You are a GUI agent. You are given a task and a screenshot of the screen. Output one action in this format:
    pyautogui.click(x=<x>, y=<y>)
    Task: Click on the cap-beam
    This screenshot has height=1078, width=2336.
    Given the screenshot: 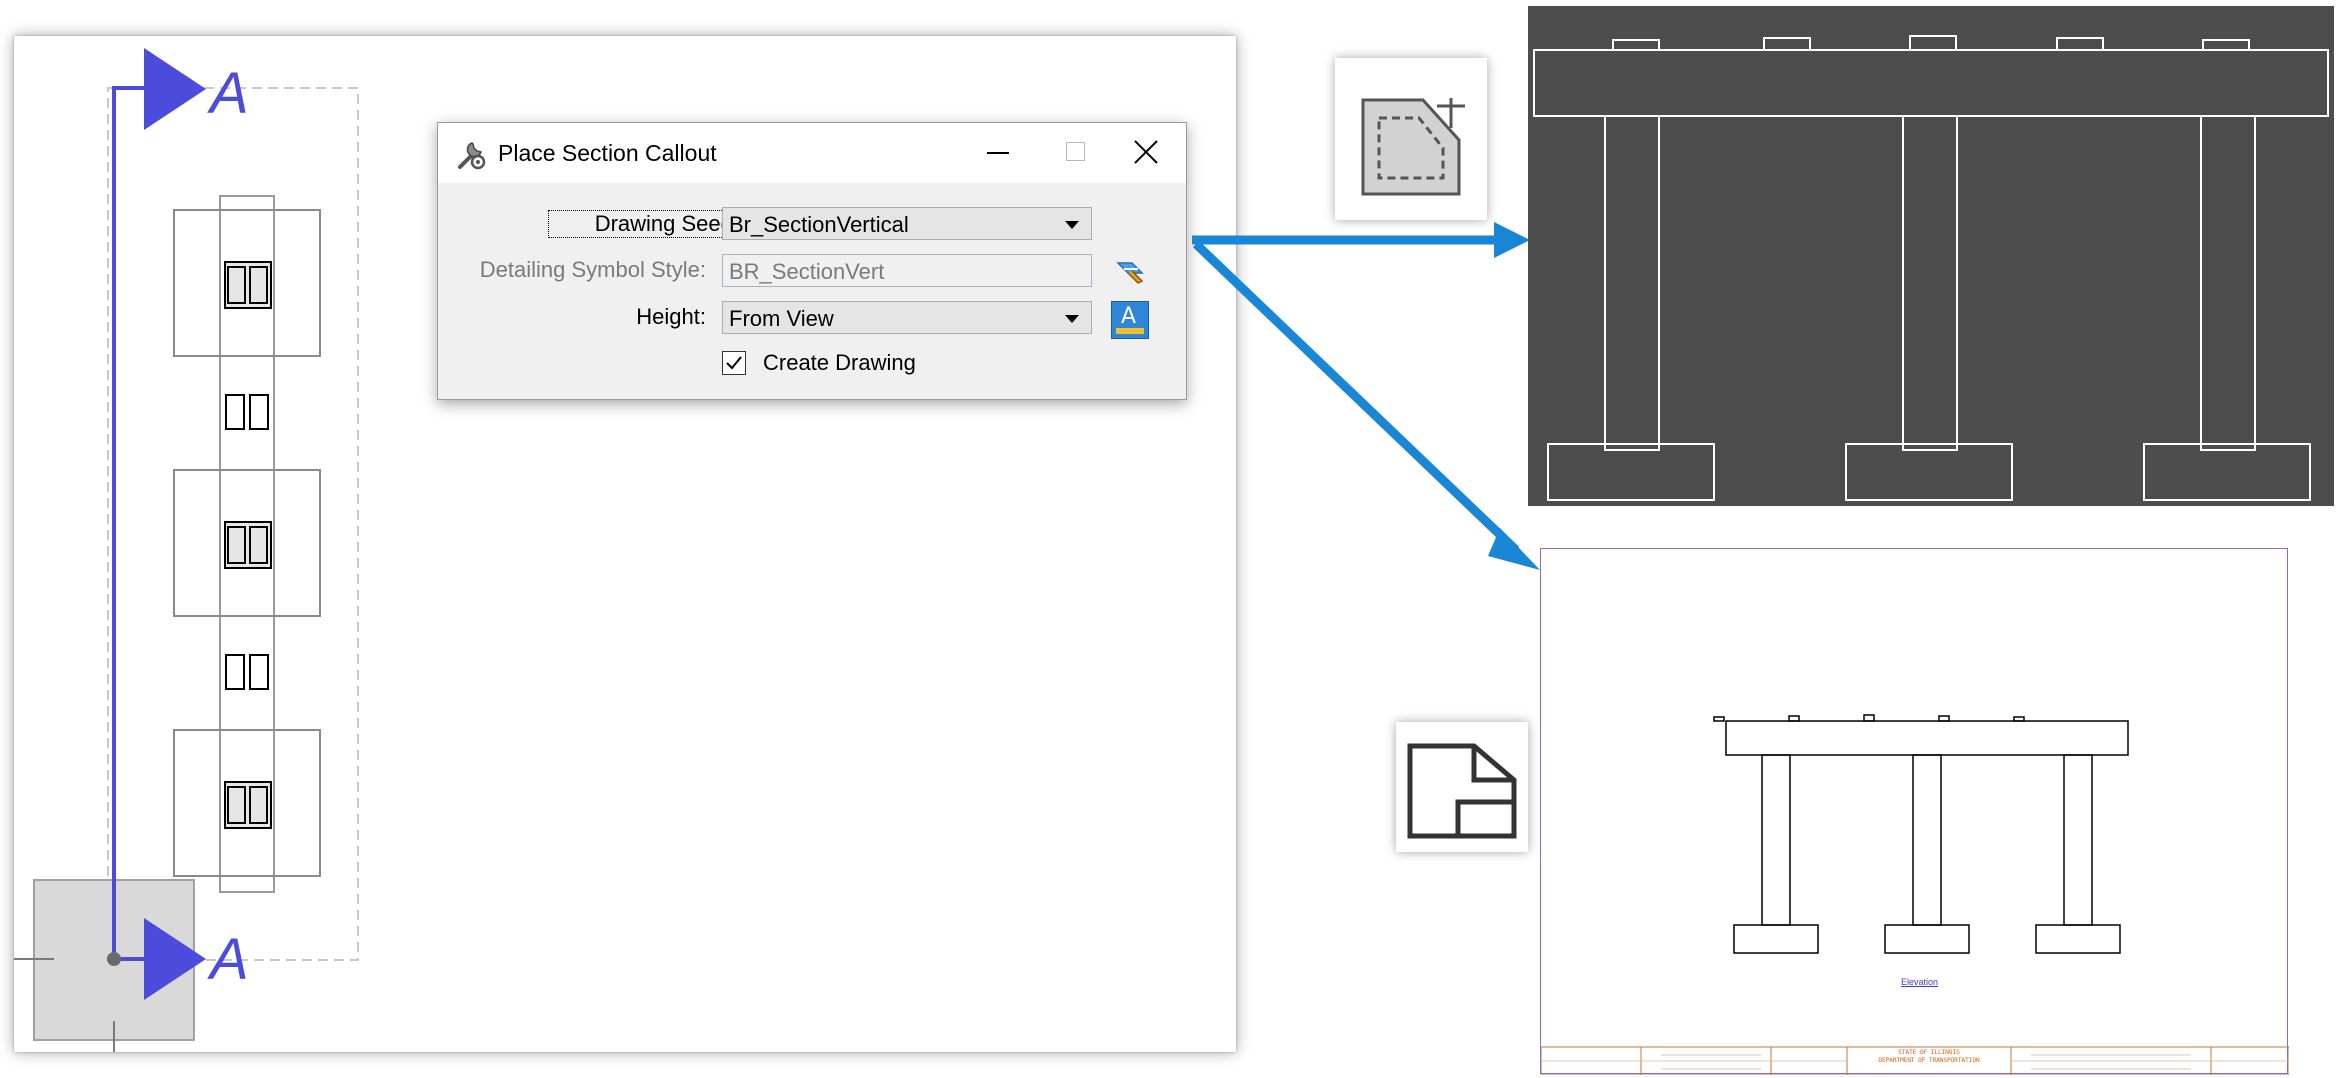 What is the action you would take?
    pyautogui.click(x=1931, y=83)
    